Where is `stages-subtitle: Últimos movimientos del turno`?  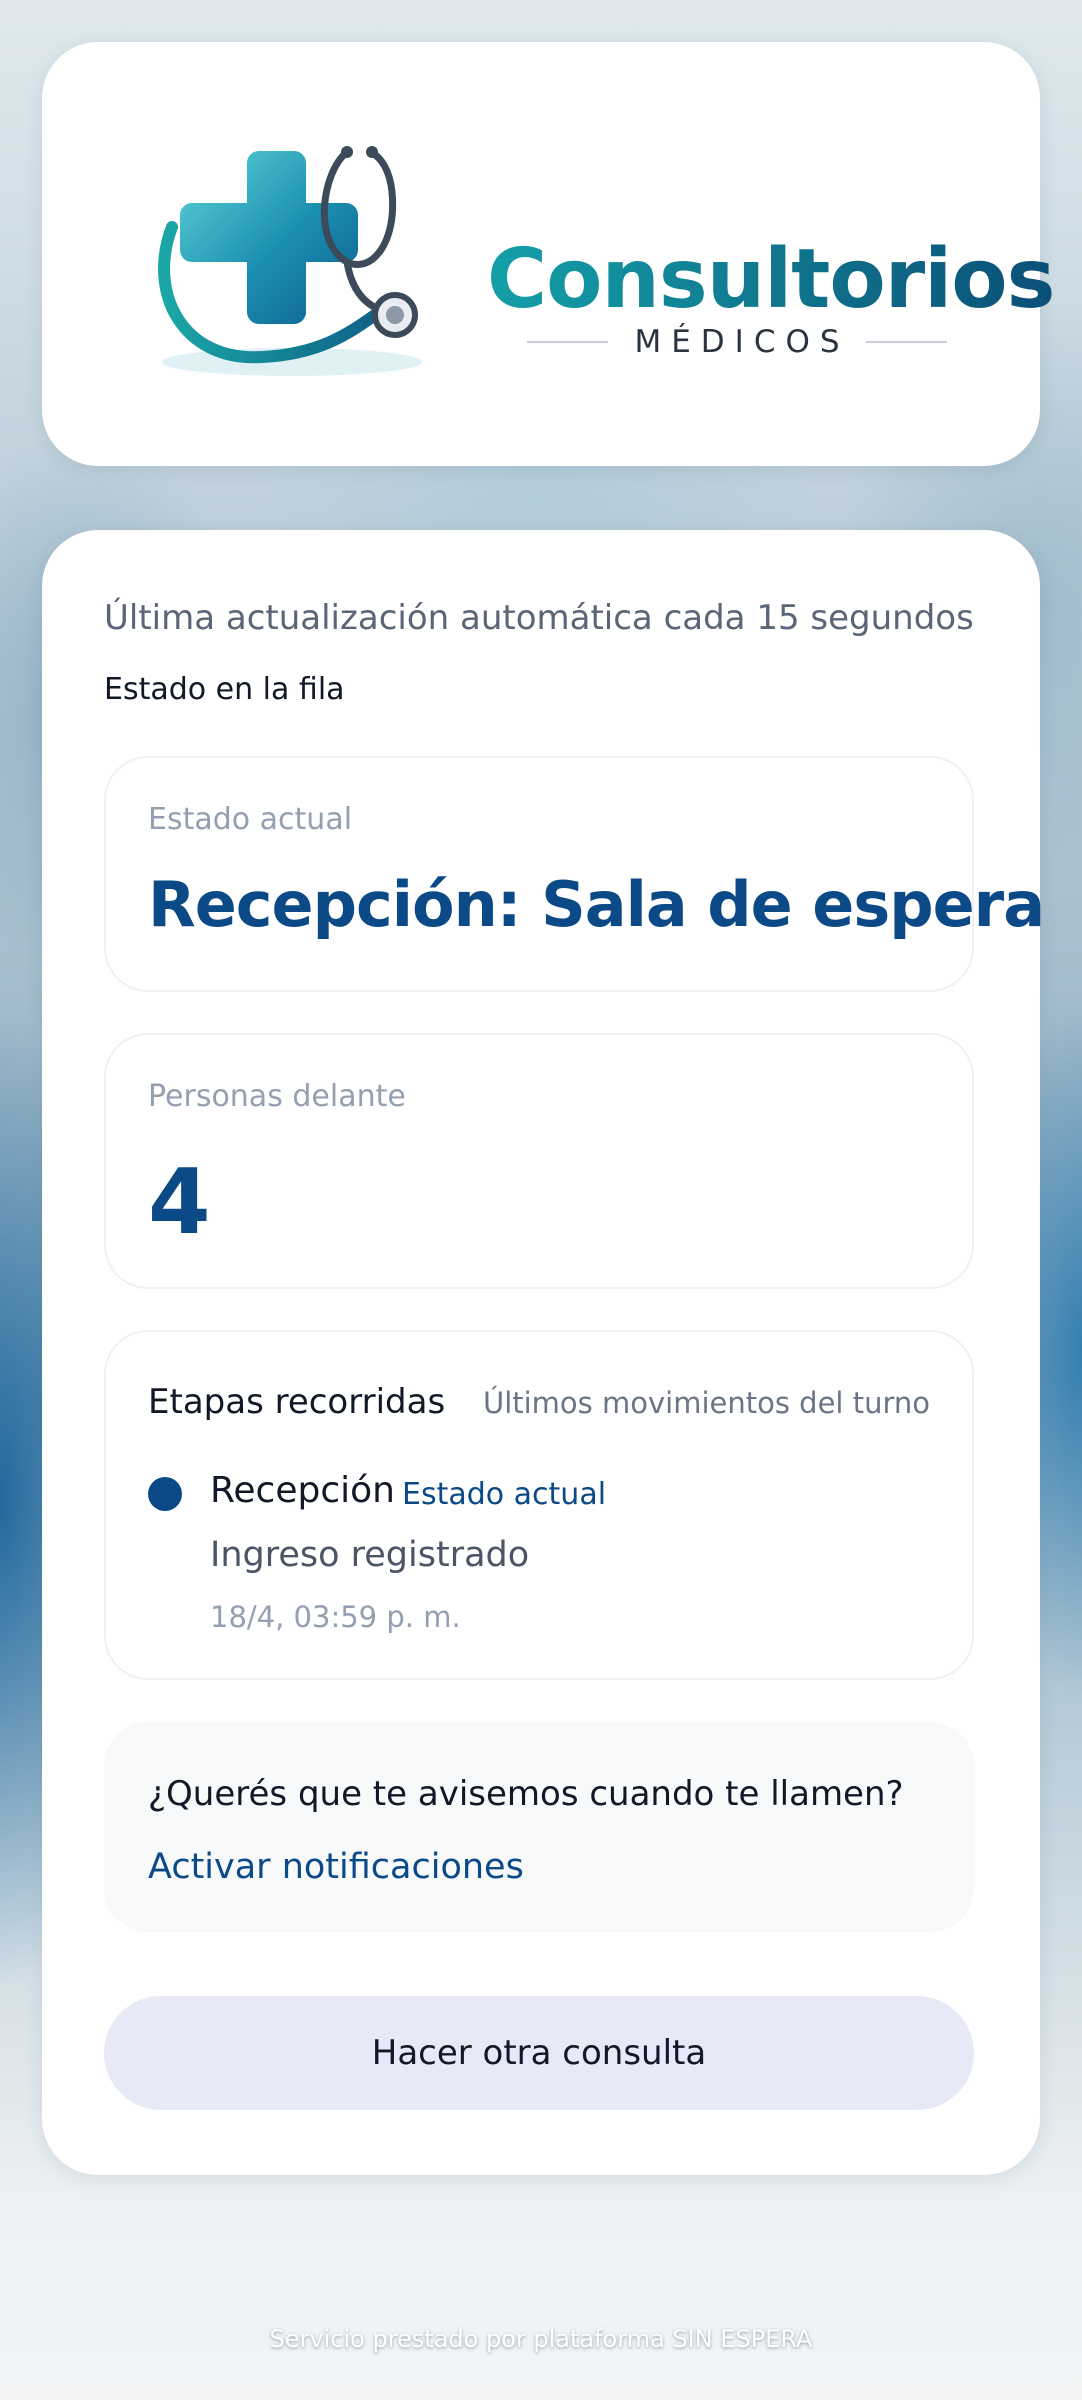 stages-subtitle: Últimos movimientos del turno is located at coordinates (706, 1403).